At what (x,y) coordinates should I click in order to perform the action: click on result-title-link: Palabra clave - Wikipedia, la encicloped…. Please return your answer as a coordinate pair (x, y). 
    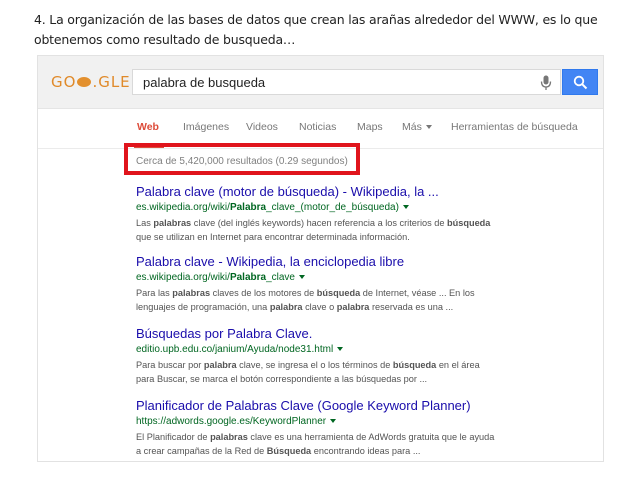
    Looking at the image, I should click on (356, 262).